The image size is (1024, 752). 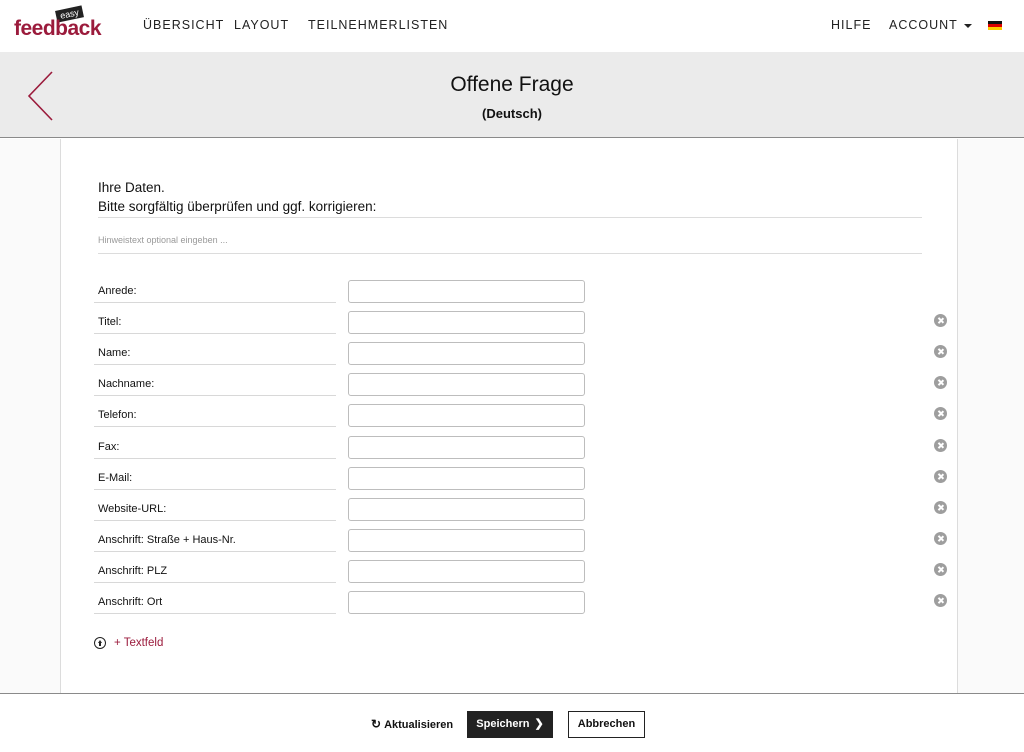 I want to click on page-title: Offene Frage, so click(x=512, y=84).